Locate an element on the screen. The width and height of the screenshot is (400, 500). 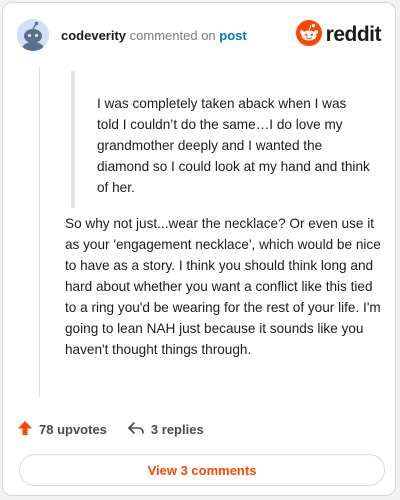
comment-header: codeverity commented on post reddit is located at coordinates (199, 35).